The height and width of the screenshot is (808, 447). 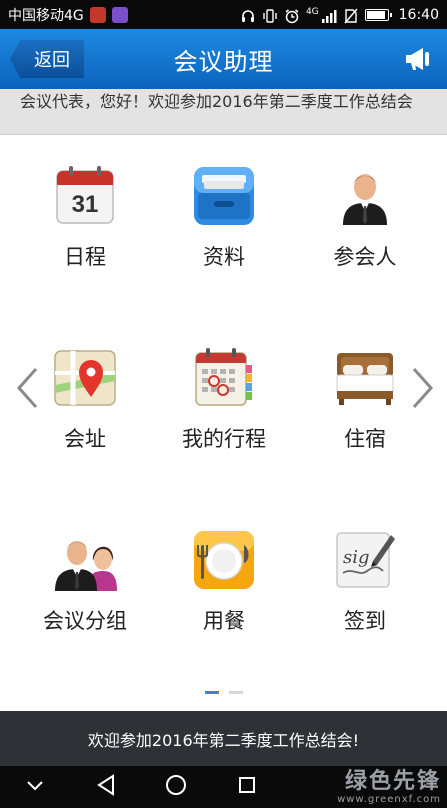 What do you see at coordinates (97, 14) in the screenshot?
I see `notification-app-icon` at bounding box center [97, 14].